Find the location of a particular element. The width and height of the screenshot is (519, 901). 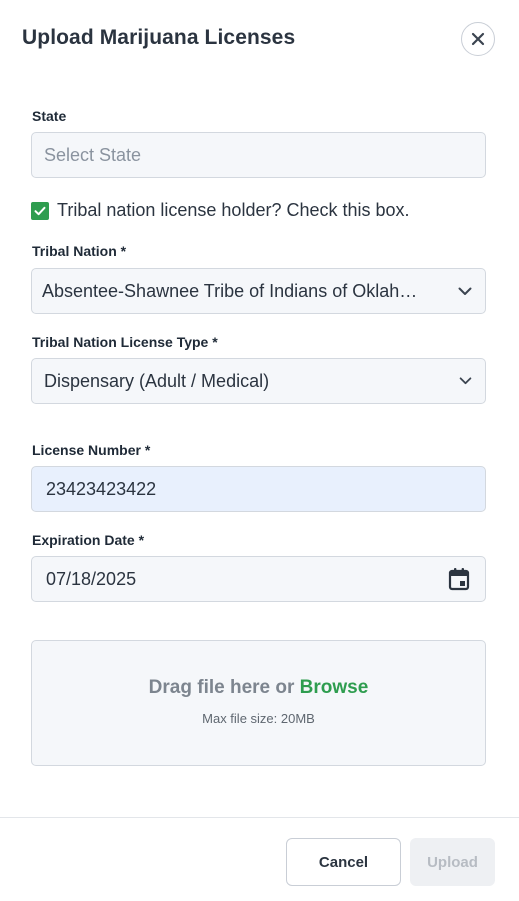

state-select: Select State is located at coordinates (258, 155).